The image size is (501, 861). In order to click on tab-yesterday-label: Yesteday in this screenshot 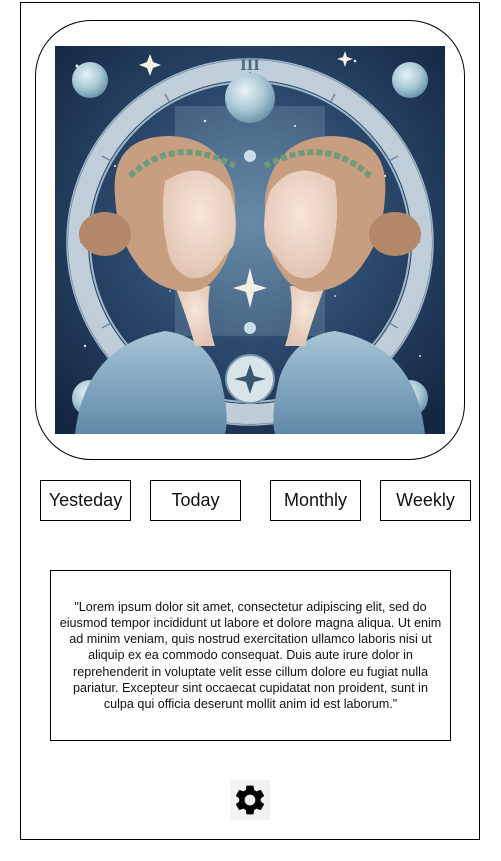, I will do `click(85, 500)`.